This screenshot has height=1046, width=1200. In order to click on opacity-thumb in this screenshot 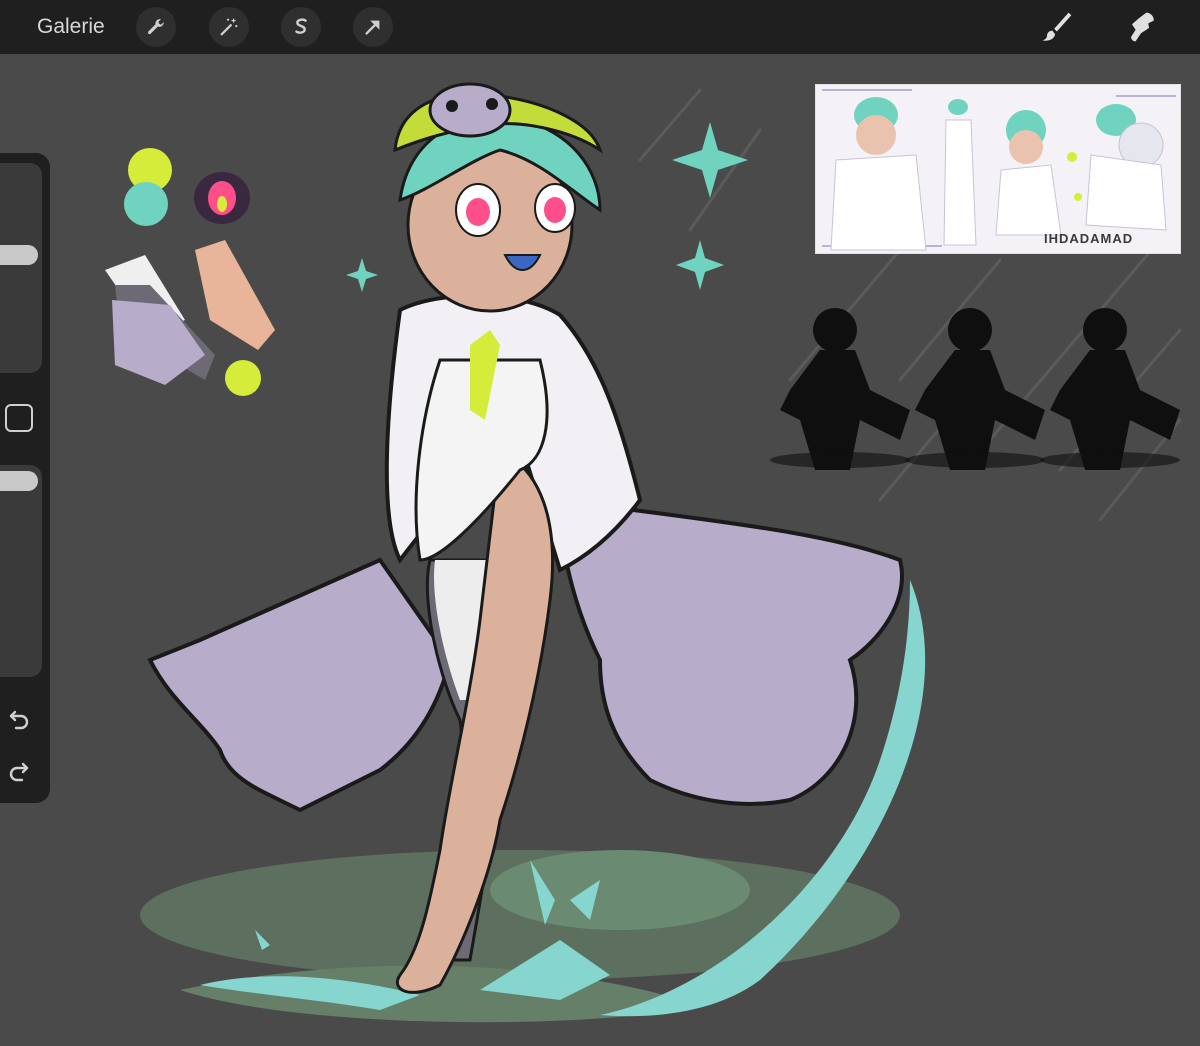, I will do `click(19, 481)`.